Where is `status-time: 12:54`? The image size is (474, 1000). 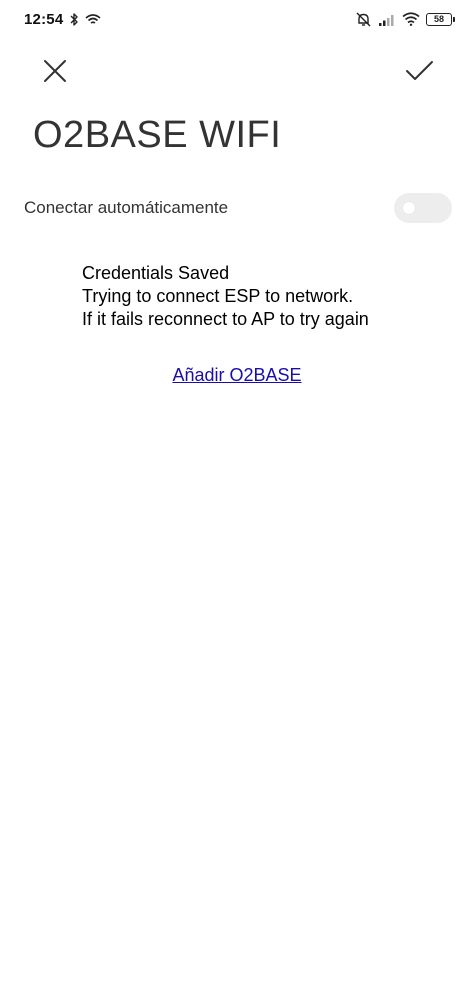 status-time: 12:54 is located at coordinates (44, 19).